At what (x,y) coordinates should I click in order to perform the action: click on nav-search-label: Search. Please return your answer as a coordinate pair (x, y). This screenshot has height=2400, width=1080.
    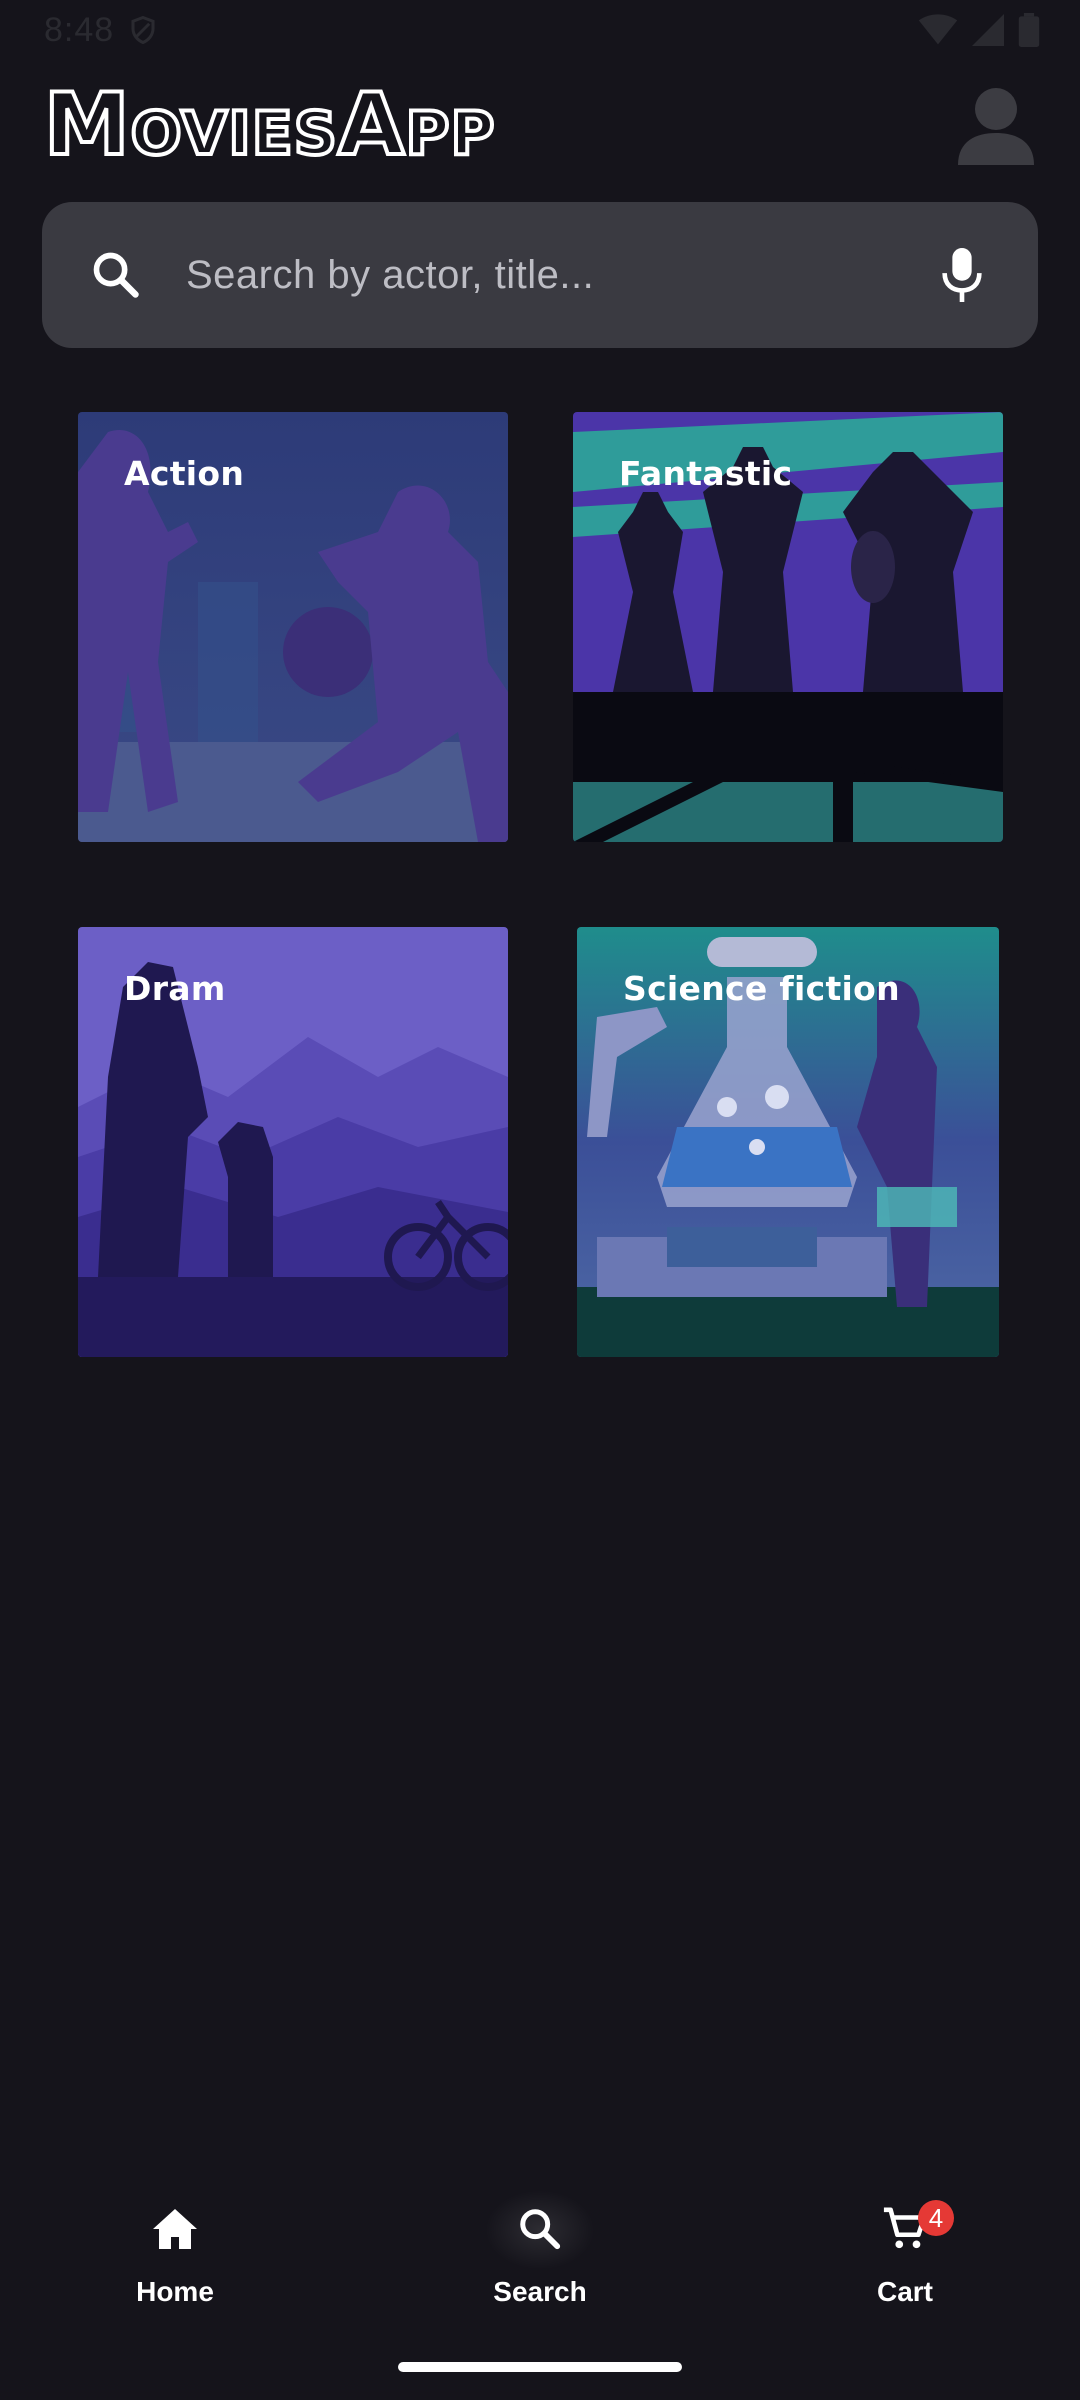
    Looking at the image, I should click on (540, 2291).